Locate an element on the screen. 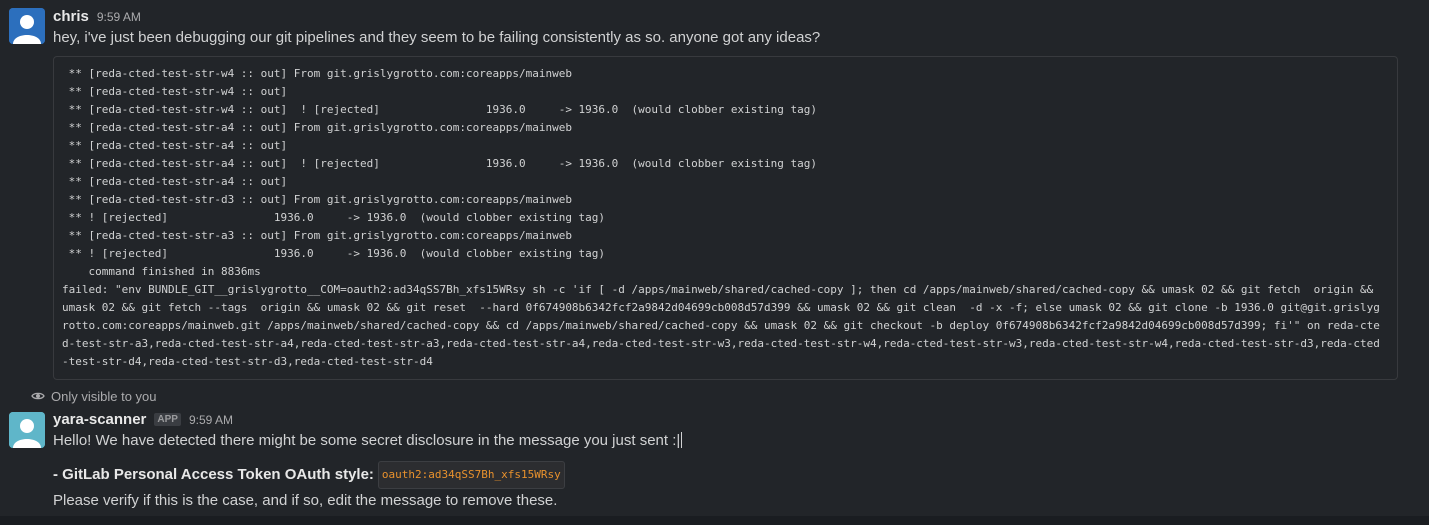  code-line: command finished in 8836ms is located at coordinates (161, 271).